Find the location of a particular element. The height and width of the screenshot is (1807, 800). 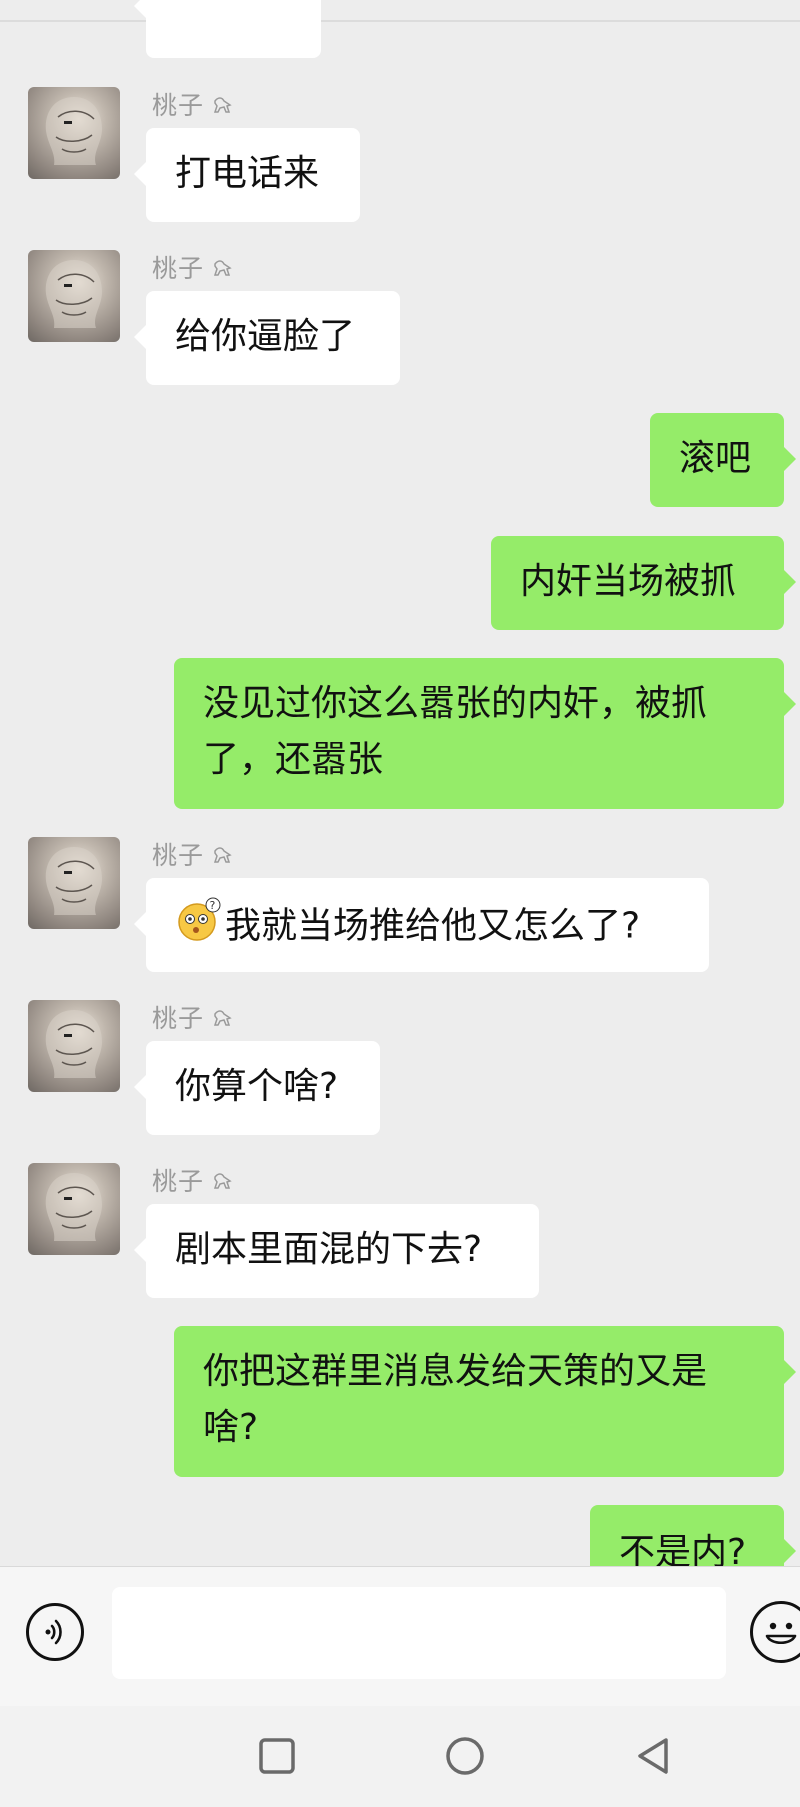

message-bubble: 剧本里面混的下去? is located at coordinates (336, 1251).